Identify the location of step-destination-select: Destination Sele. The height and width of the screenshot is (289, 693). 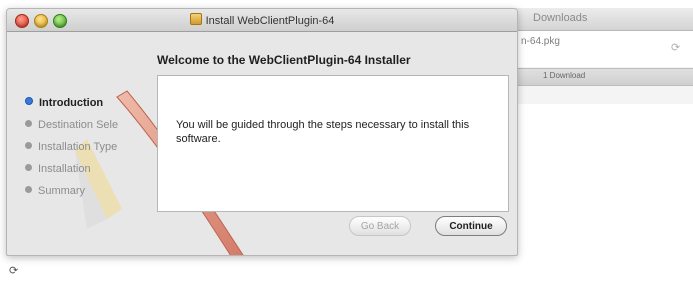
(95, 130).